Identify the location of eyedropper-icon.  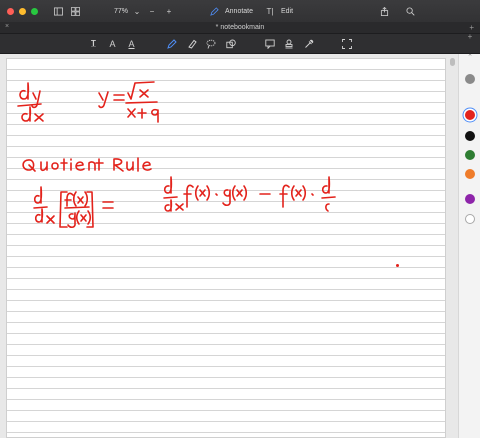
(308, 43).